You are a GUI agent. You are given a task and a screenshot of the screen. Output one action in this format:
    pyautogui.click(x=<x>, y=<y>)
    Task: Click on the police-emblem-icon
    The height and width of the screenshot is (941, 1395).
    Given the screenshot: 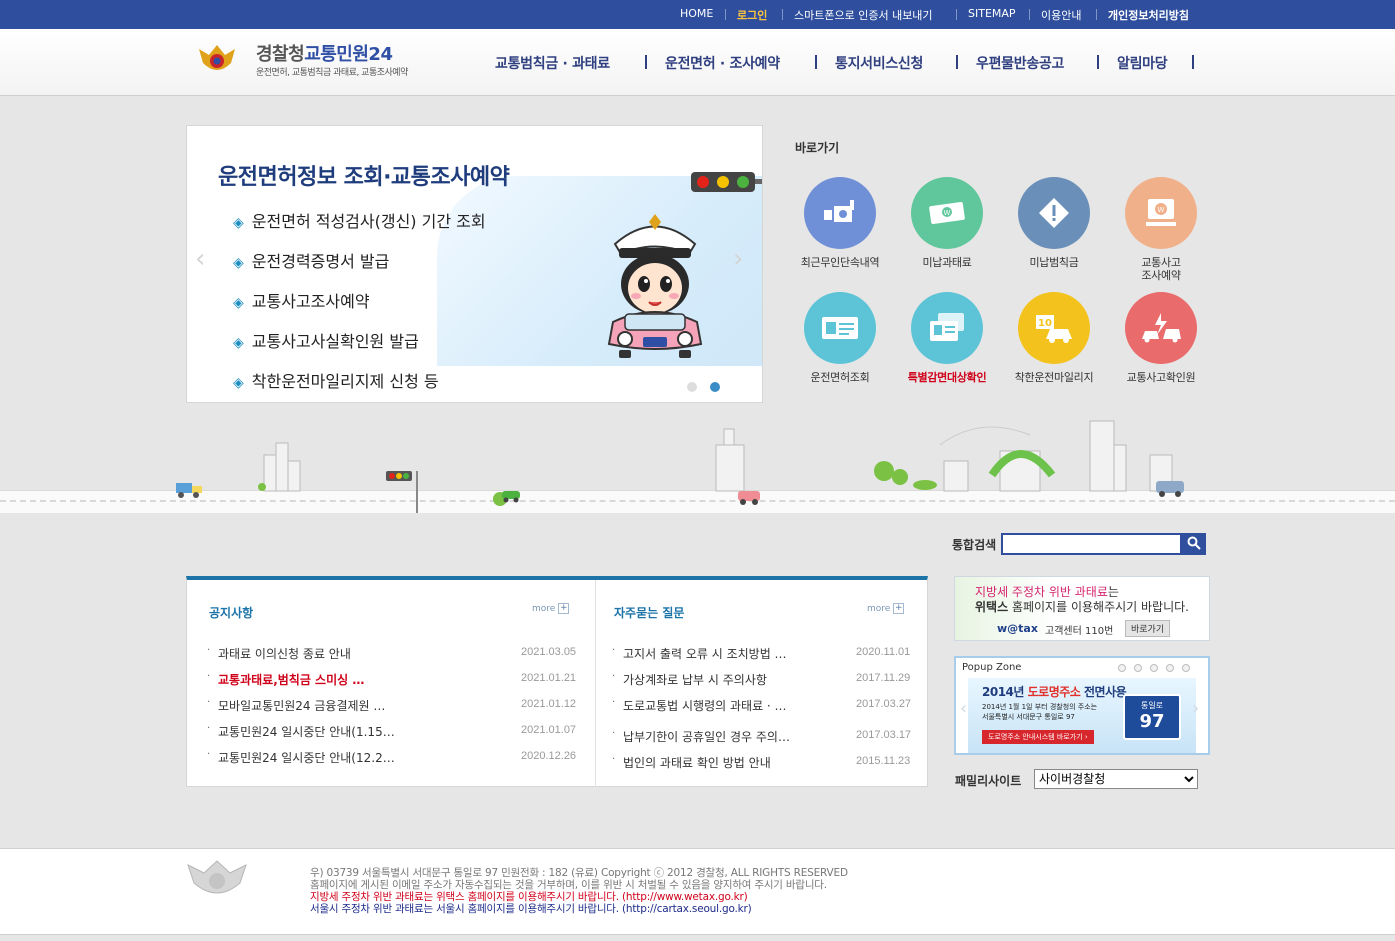 What is the action you would take?
    pyautogui.click(x=217, y=59)
    